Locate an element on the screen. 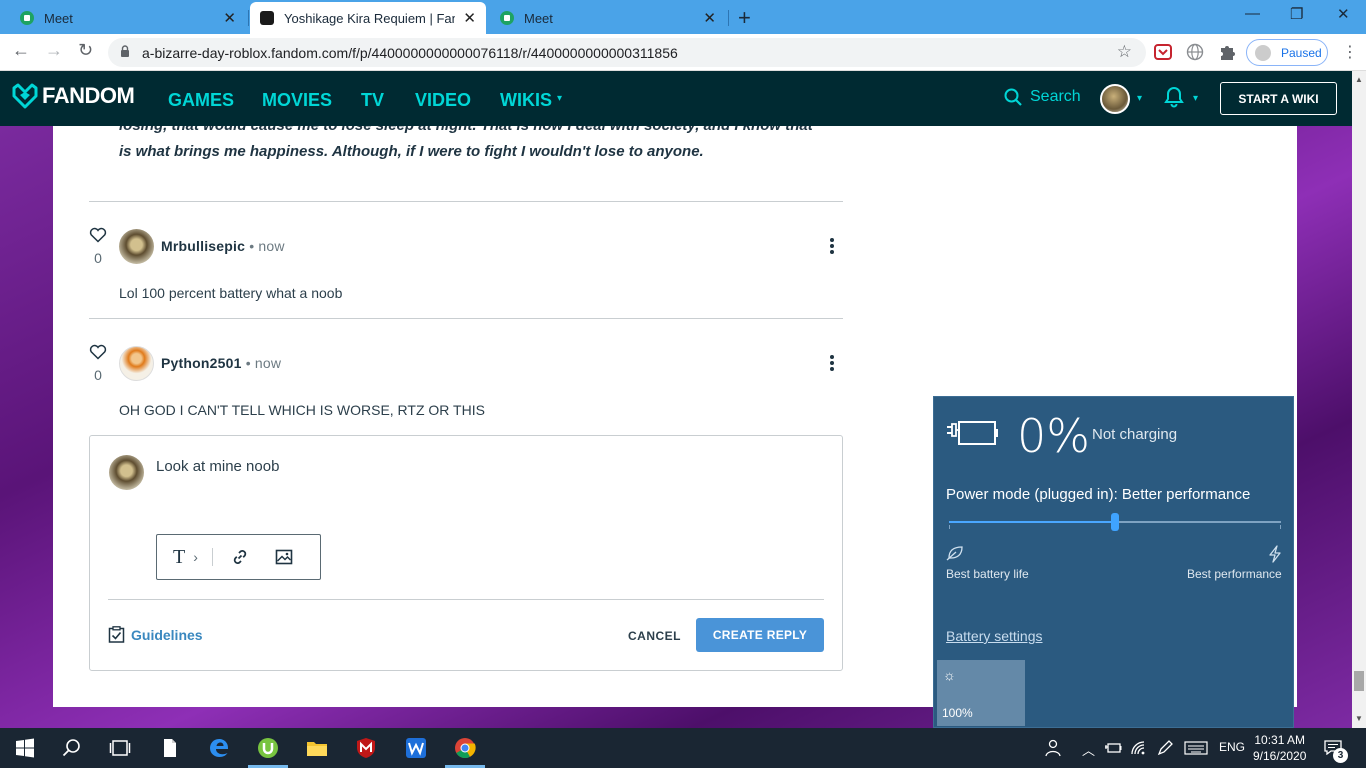 Image resolution: width=1366 pixels, height=768 pixels. search-icon is located at coordinates (72, 748).